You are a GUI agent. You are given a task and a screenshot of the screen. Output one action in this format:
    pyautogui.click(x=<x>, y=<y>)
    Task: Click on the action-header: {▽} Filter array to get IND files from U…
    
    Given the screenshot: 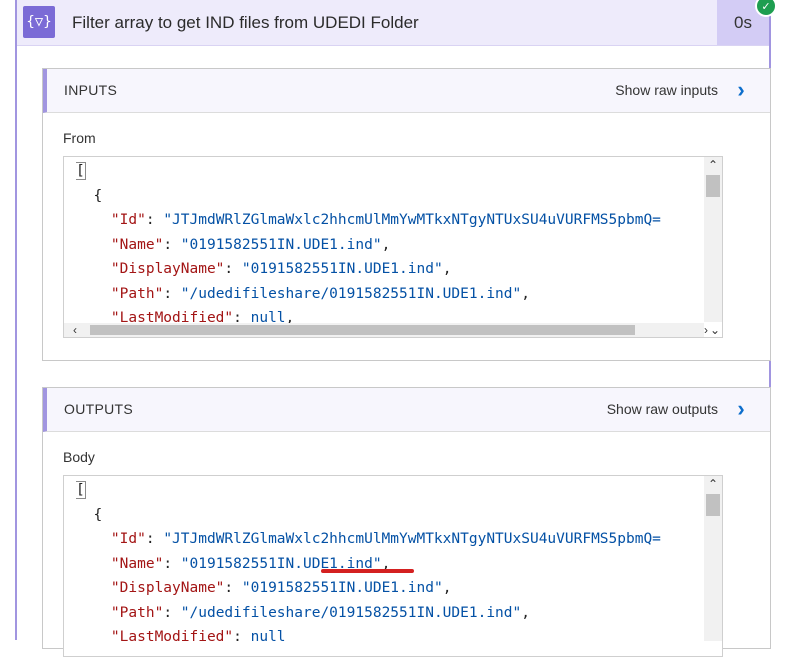 What is the action you would take?
    pyautogui.click(x=393, y=23)
    